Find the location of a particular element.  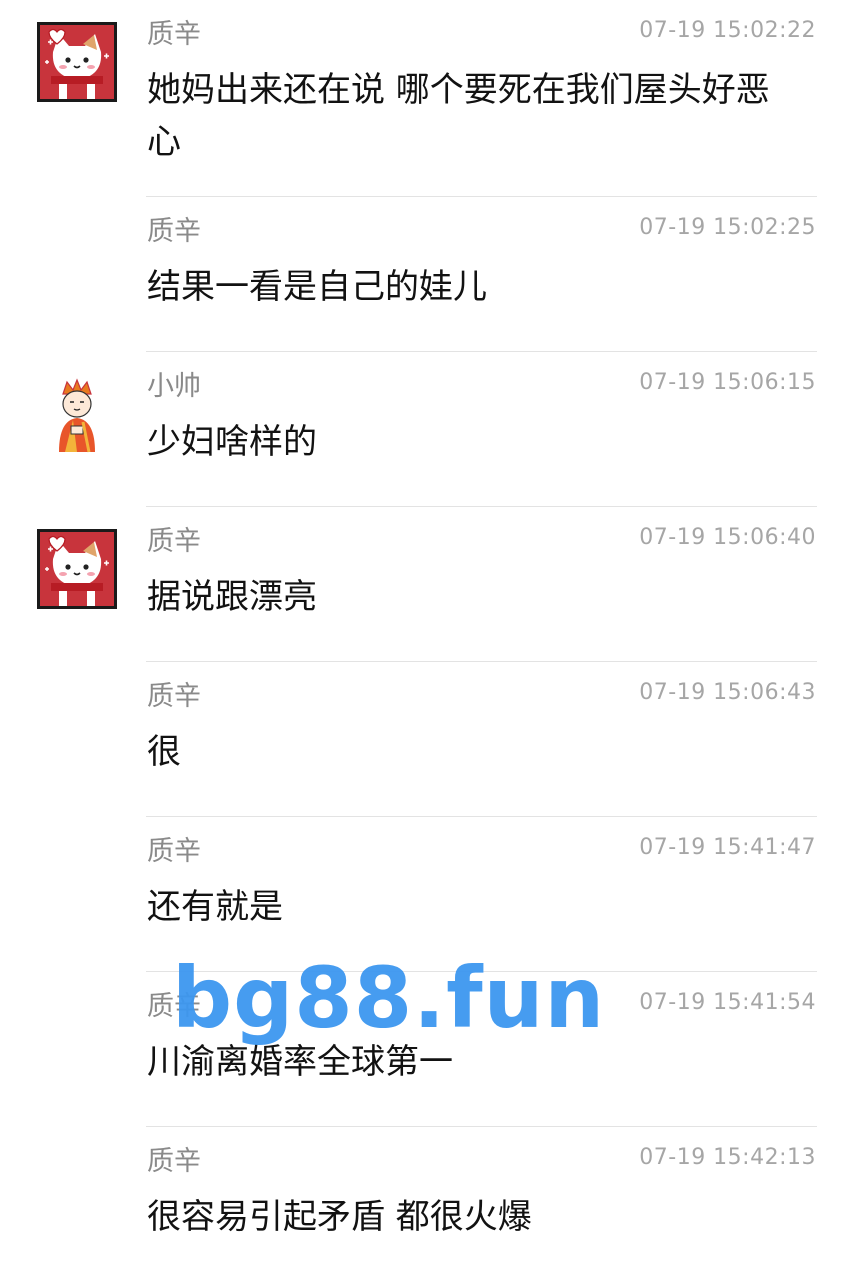

message-text: 还有就是 is located at coordinates (215, 907).